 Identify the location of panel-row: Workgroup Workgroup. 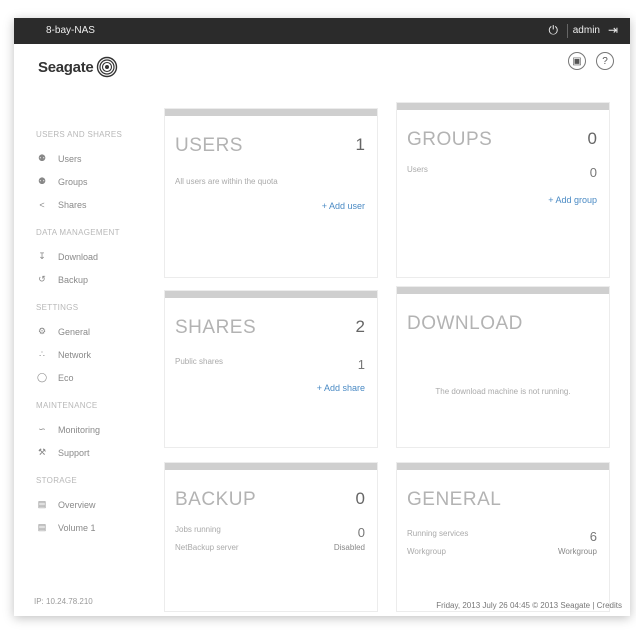
(502, 551).